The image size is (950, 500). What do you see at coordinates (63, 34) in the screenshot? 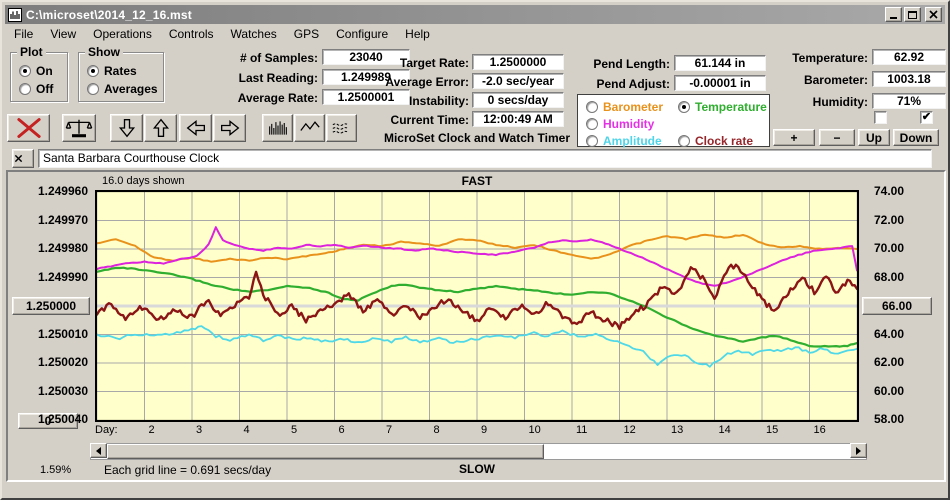
I see `menu-item-view: View` at bounding box center [63, 34].